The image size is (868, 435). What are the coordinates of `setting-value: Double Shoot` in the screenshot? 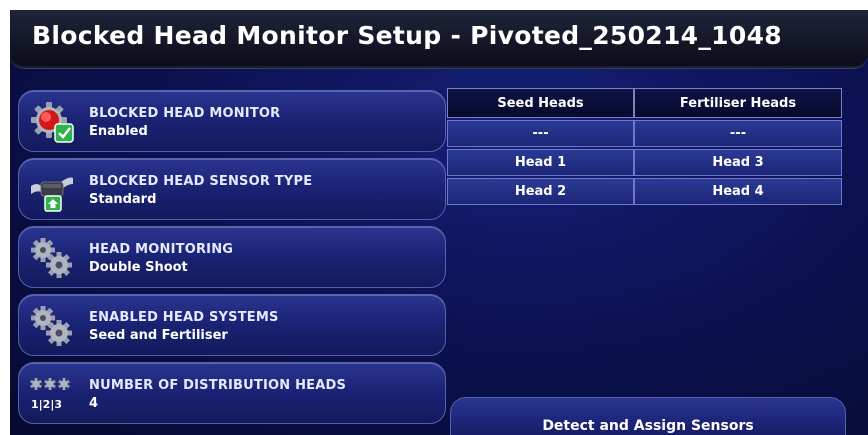 It's located at (138, 267).